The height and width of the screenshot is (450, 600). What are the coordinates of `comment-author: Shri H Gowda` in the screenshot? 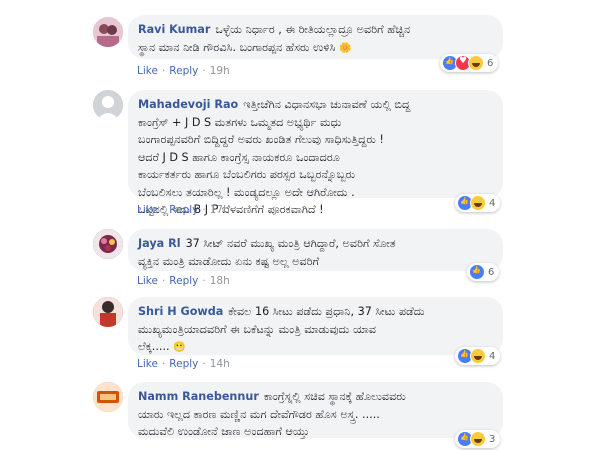 It's located at (180, 311).